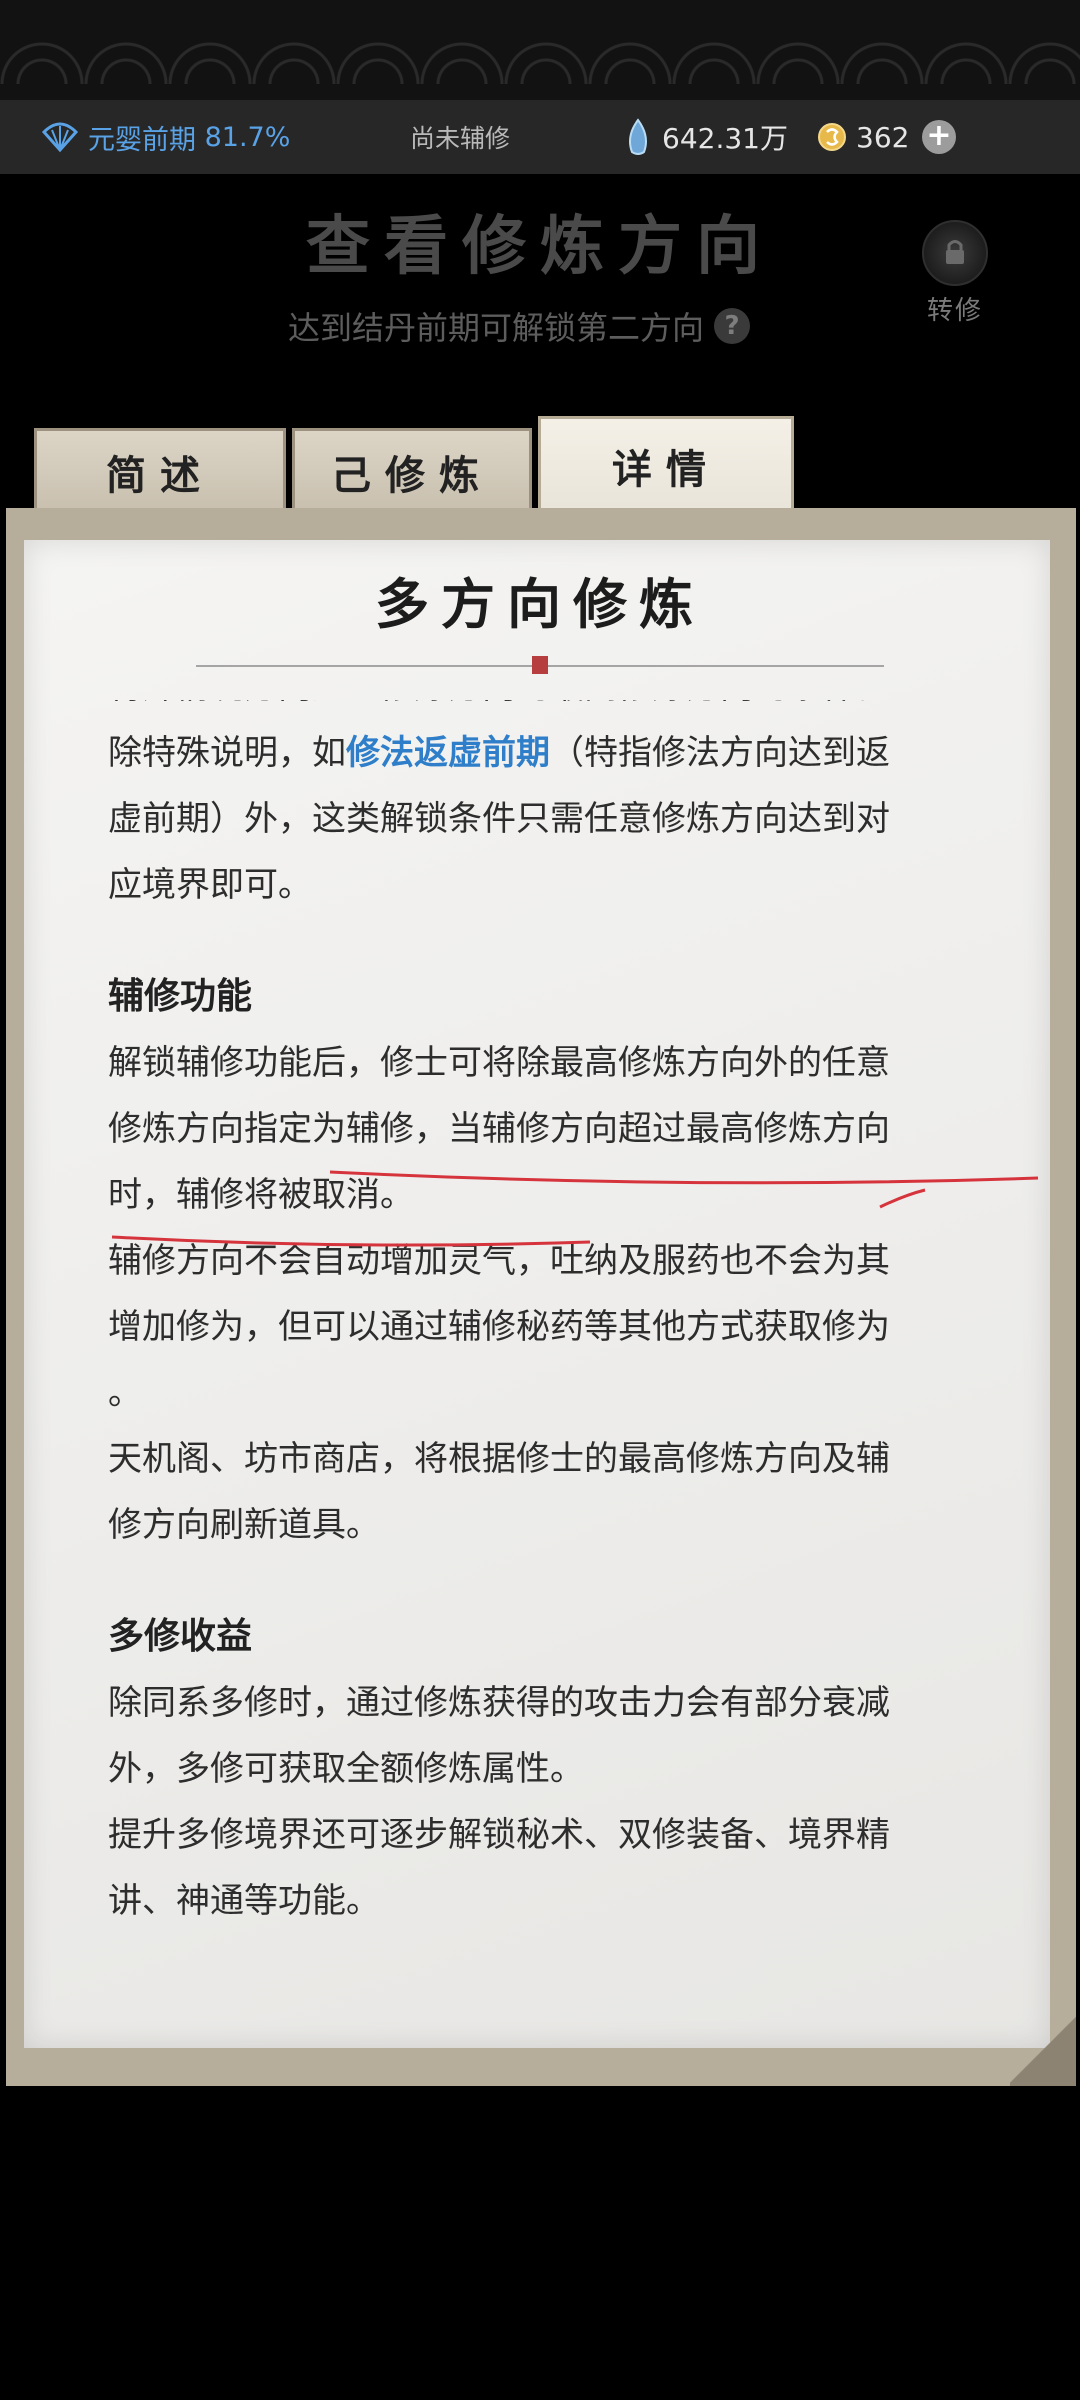  What do you see at coordinates (460, 138) in the screenshot?
I see `aux-status: 尚未辅修` at bounding box center [460, 138].